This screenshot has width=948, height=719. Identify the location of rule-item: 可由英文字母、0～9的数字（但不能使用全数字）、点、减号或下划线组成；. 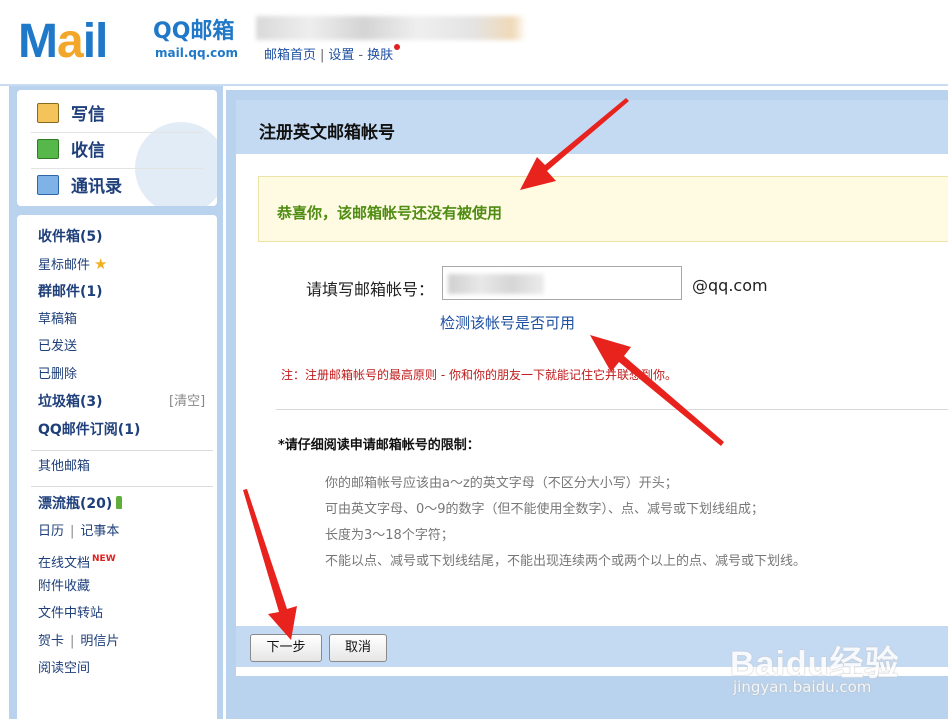
(545, 509).